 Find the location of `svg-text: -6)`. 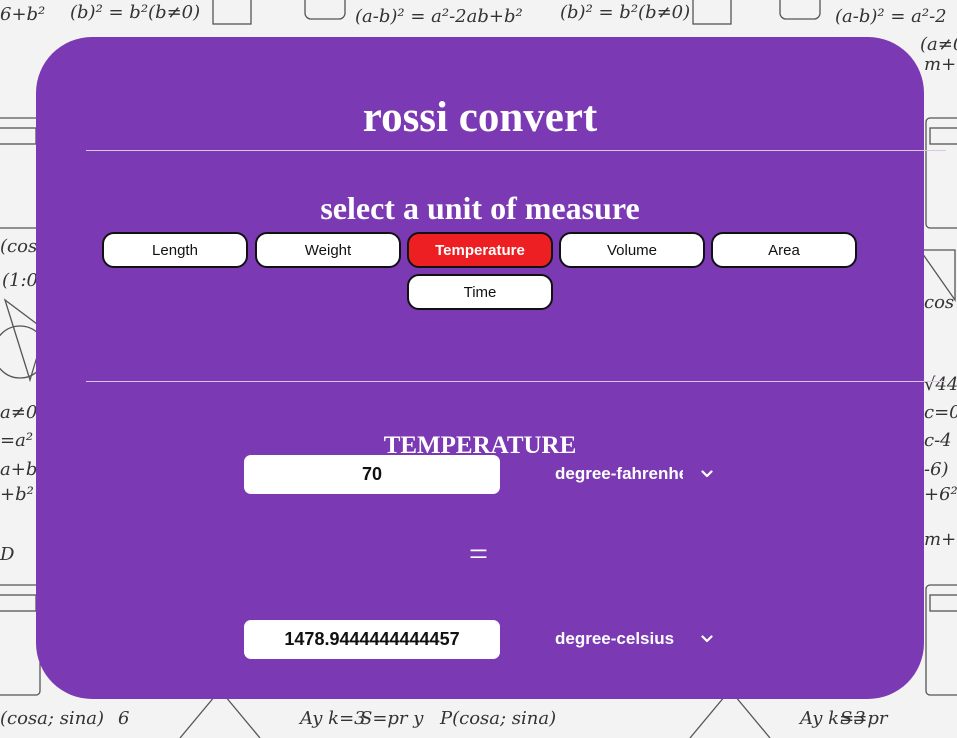

svg-text: -6) is located at coordinates (936, 469).